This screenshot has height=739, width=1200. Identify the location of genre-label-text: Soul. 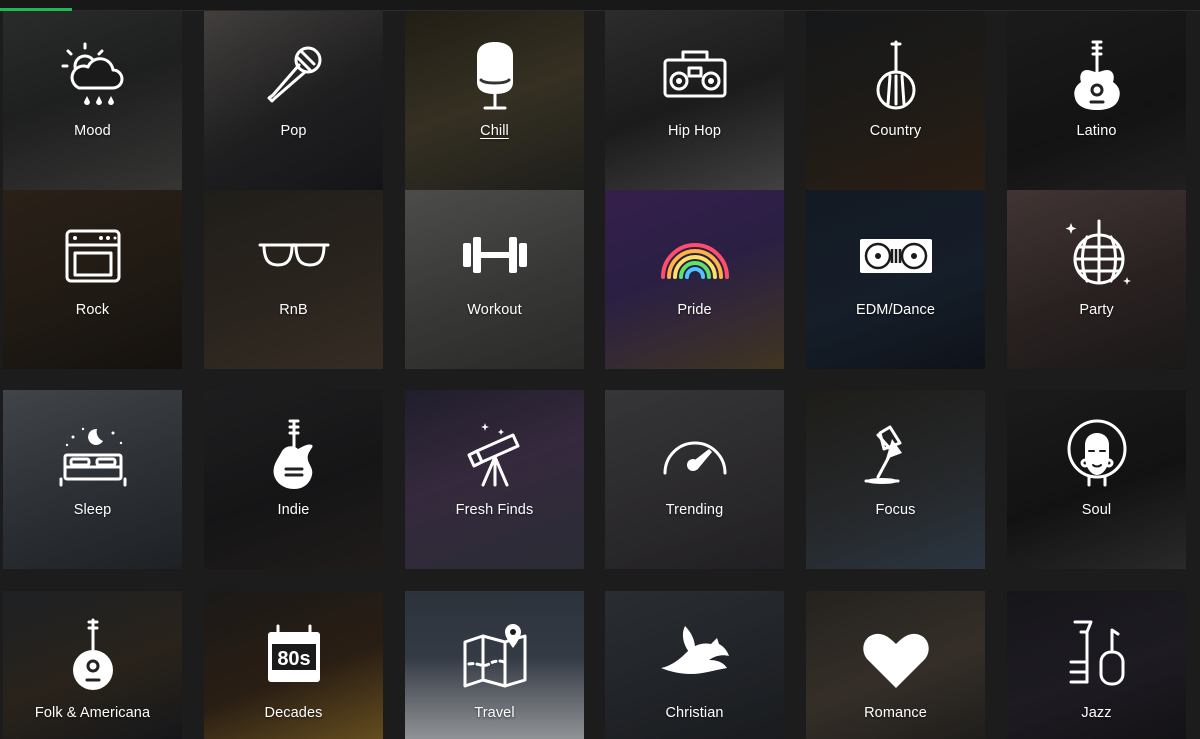
(1096, 510).